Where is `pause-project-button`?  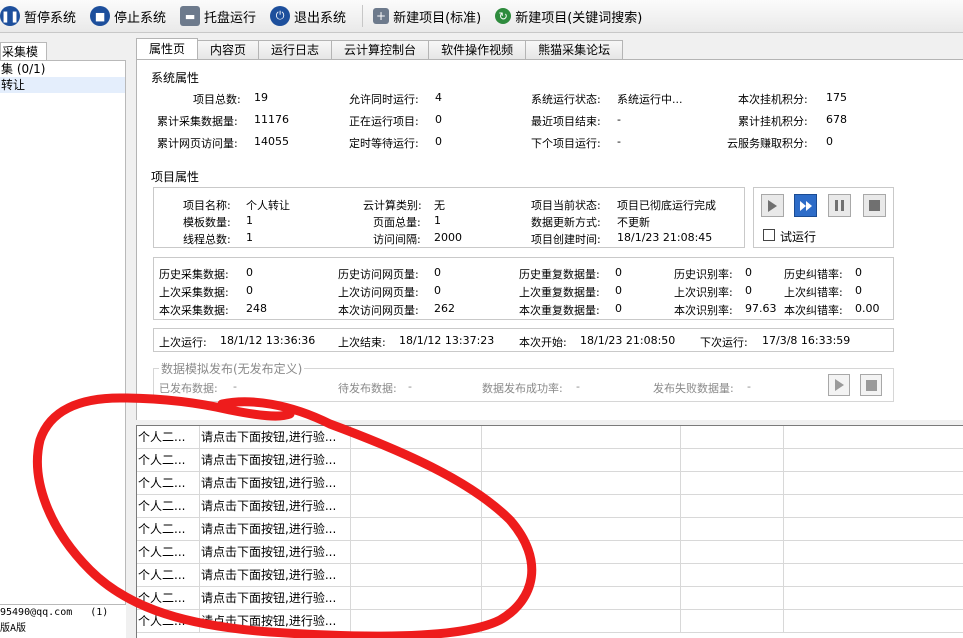 pause-project-button is located at coordinates (839, 205).